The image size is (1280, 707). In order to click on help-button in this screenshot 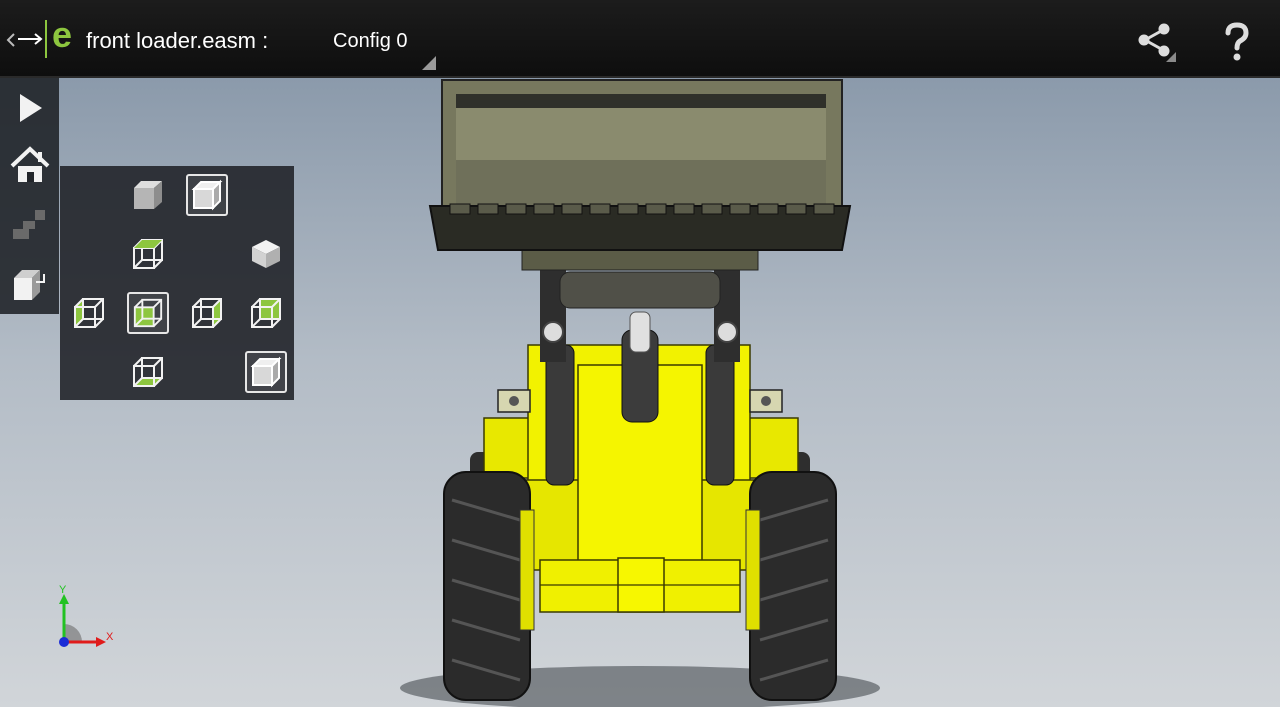, I will do `click(1237, 41)`.